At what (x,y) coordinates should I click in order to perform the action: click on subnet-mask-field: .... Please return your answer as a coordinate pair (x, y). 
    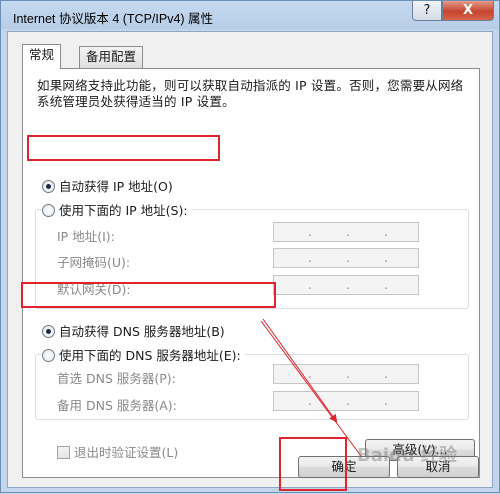
    Looking at the image, I should click on (346, 258).